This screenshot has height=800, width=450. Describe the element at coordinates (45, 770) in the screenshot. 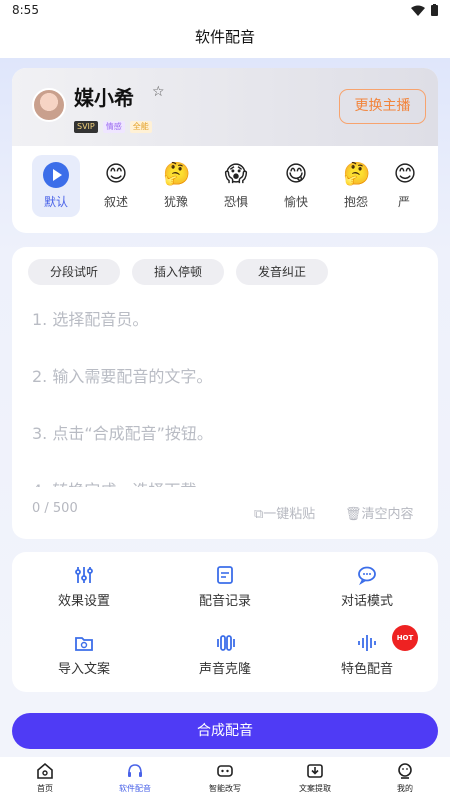

I see `home-icon` at that location.